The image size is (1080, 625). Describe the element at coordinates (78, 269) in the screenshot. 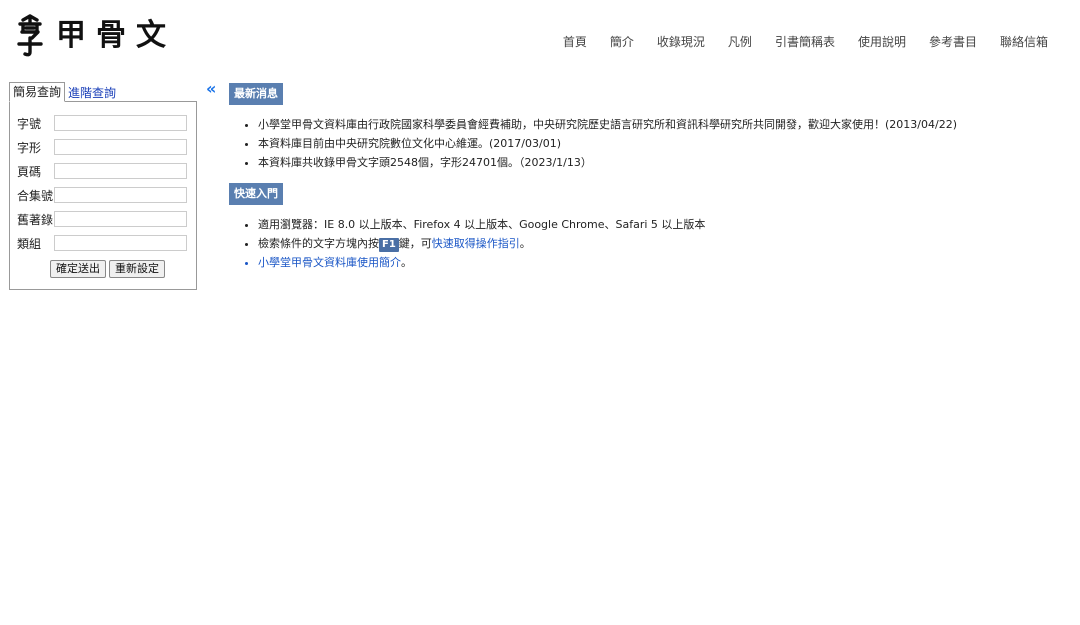

I see `submit-button: 確定送出` at that location.